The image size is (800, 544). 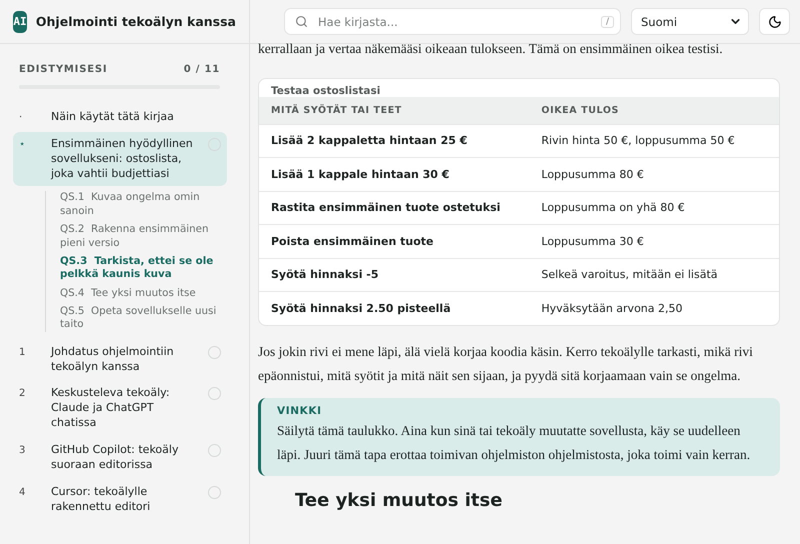 I want to click on chapter-item: 2 Keskusteleva tekoäly: Claude ja ChatGPT chatissa, so click(x=120, y=408).